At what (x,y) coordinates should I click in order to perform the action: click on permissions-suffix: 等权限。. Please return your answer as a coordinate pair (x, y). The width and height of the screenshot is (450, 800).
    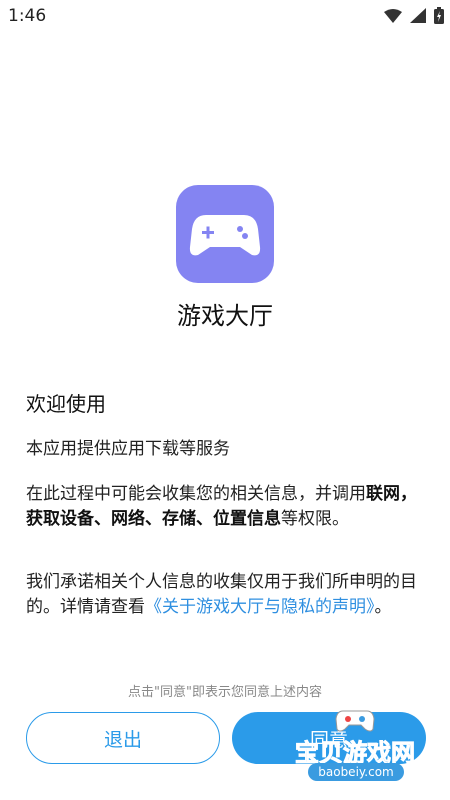
    Looking at the image, I should click on (315, 519).